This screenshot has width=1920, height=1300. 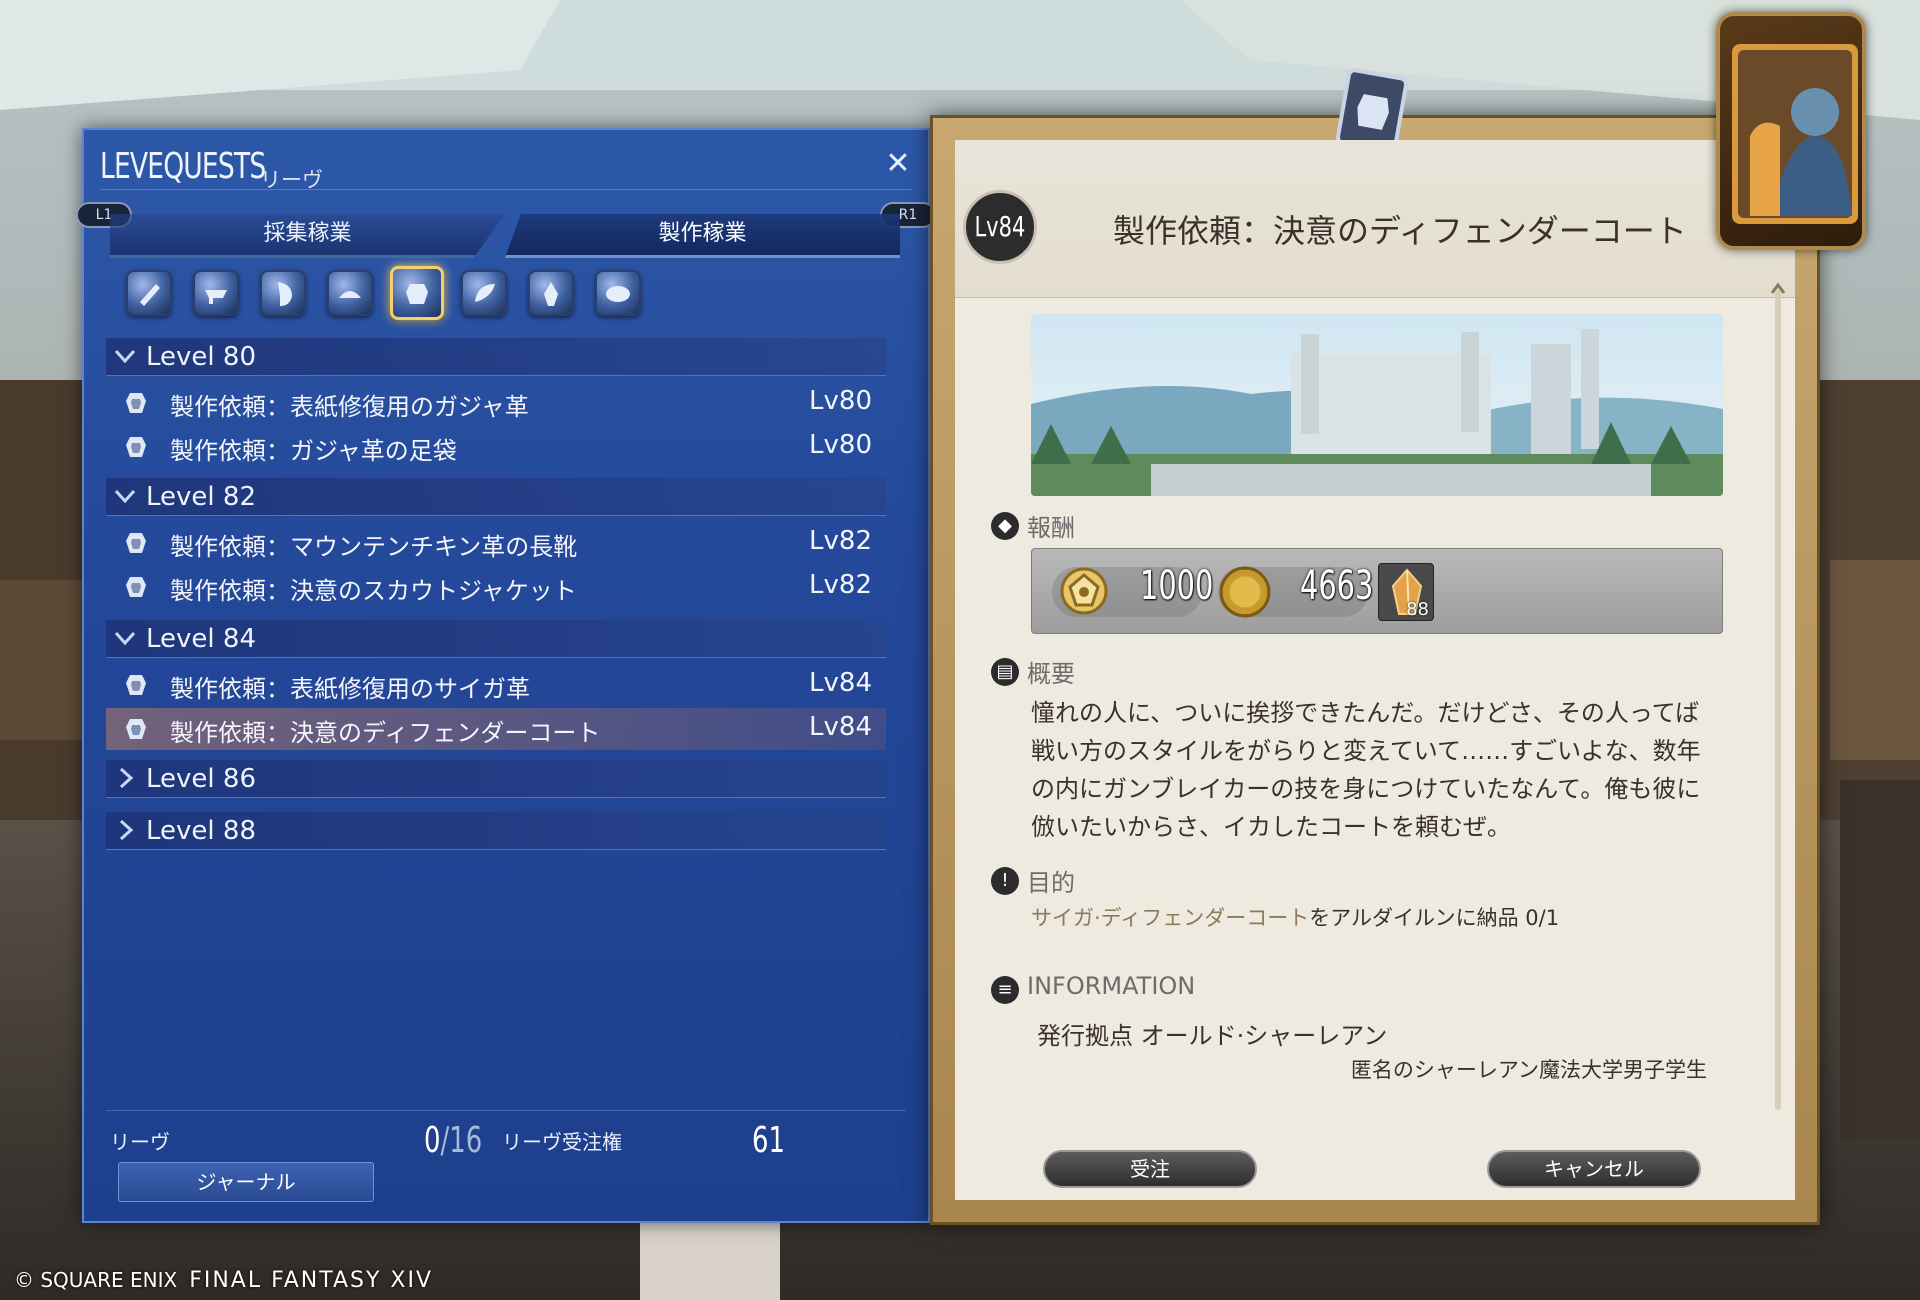 I want to click on tab-crafting: 製作稼業, so click(x=702, y=236).